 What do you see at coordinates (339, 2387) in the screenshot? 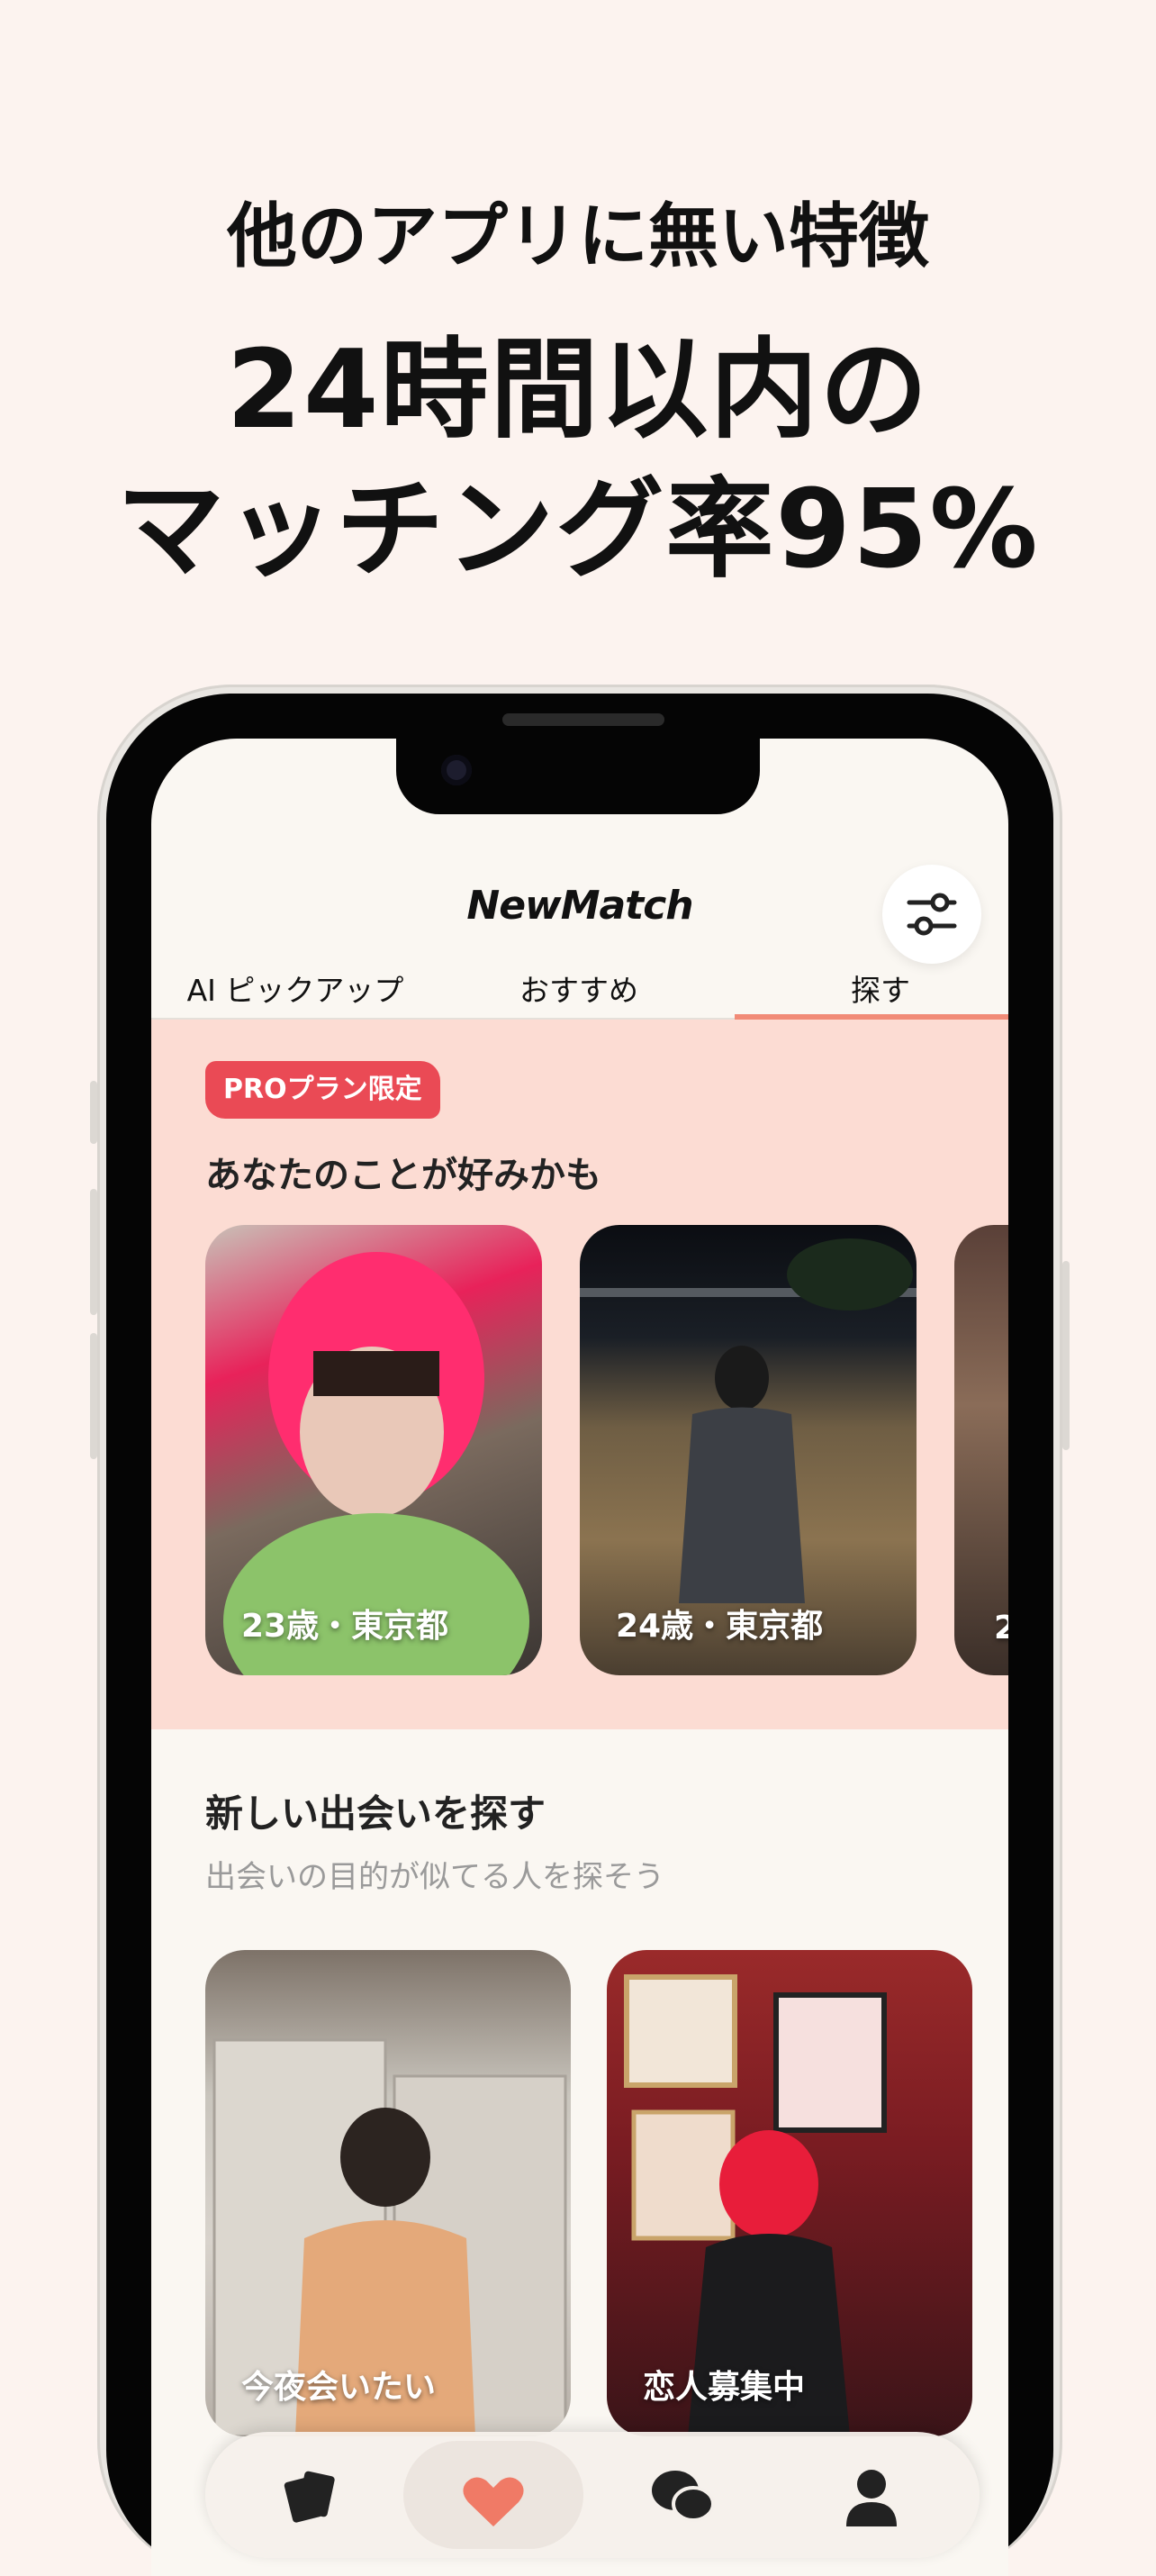
I see `category-card-label: 今夜会いたい` at bounding box center [339, 2387].